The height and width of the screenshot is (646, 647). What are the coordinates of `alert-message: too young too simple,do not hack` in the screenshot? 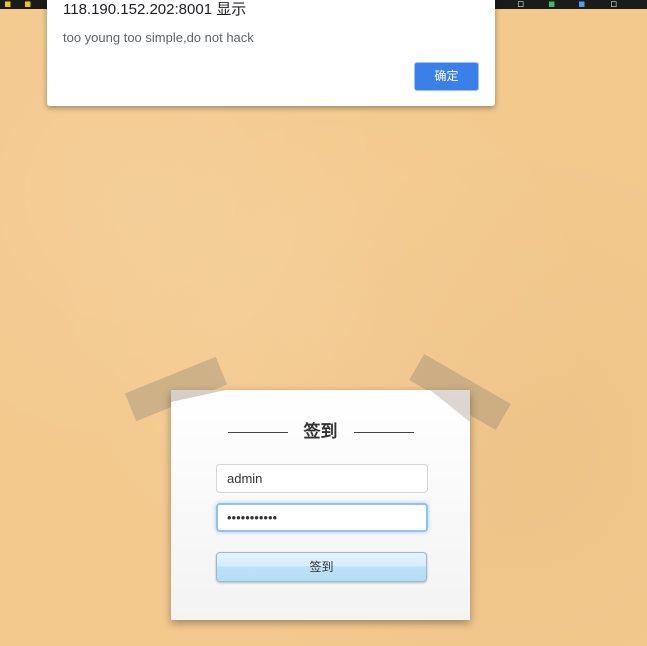 It's located at (158, 37).